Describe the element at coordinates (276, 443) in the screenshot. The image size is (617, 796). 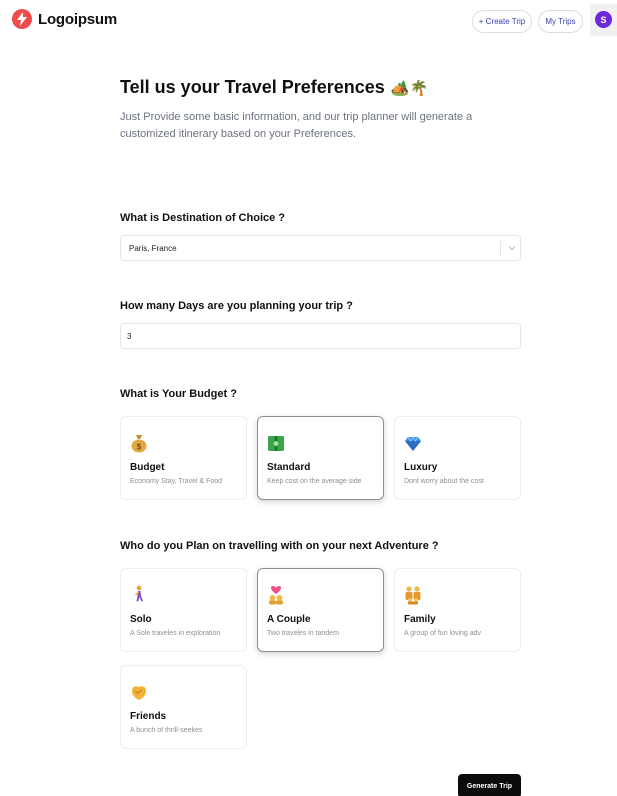
I see `banknote-icon` at that location.